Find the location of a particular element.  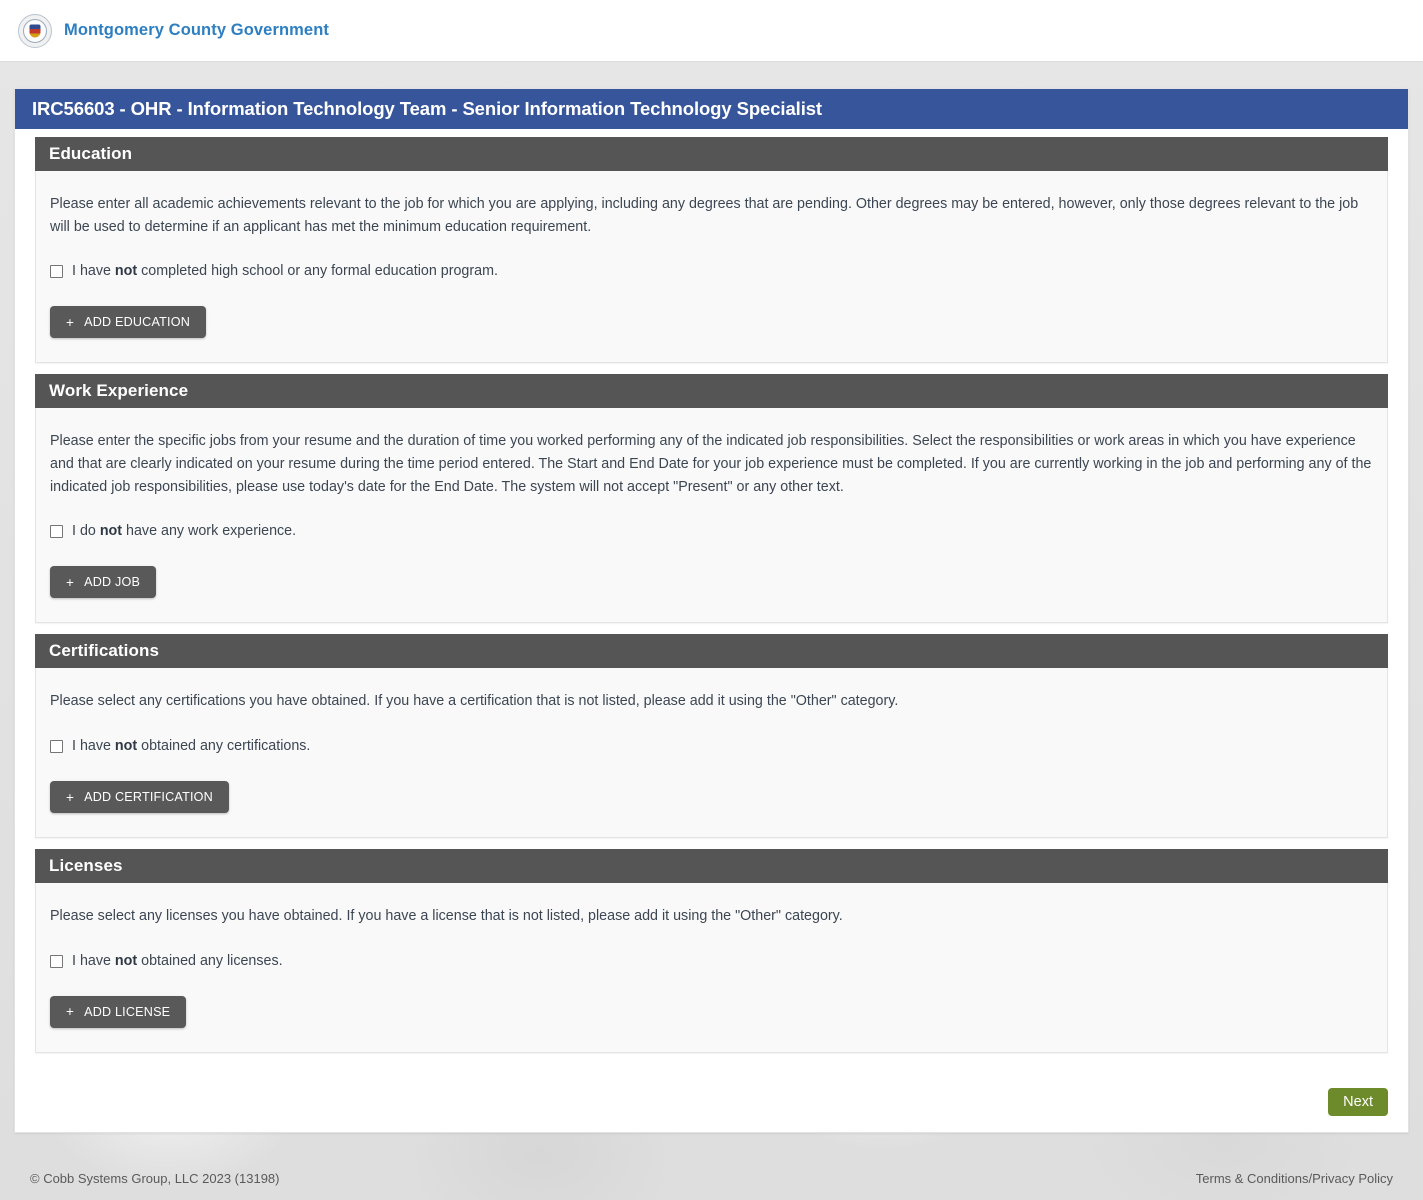

county-seal-icon is located at coordinates (35, 30).